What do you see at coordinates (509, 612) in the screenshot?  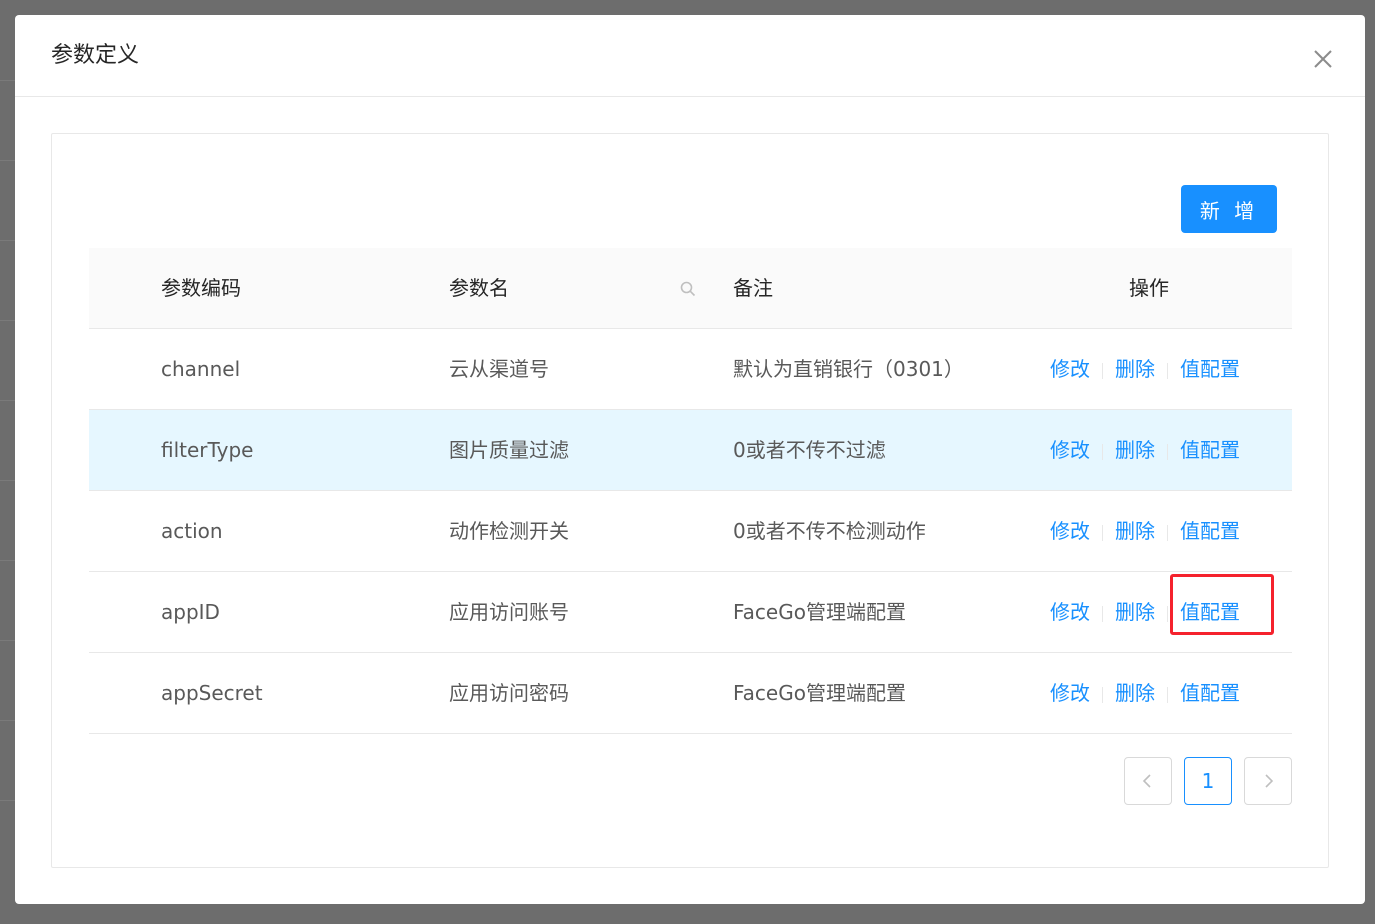 I see `cell-name: 应用访问账号` at bounding box center [509, 612].